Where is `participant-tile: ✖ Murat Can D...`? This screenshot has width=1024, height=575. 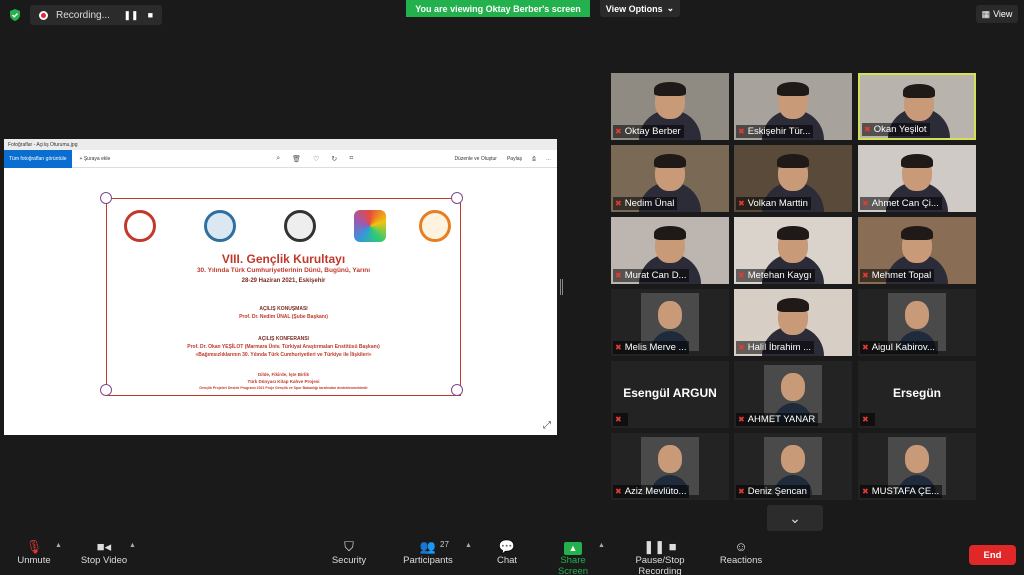 participant-tile: ✖ Murat Can D... is located at coordinates (670, 250).